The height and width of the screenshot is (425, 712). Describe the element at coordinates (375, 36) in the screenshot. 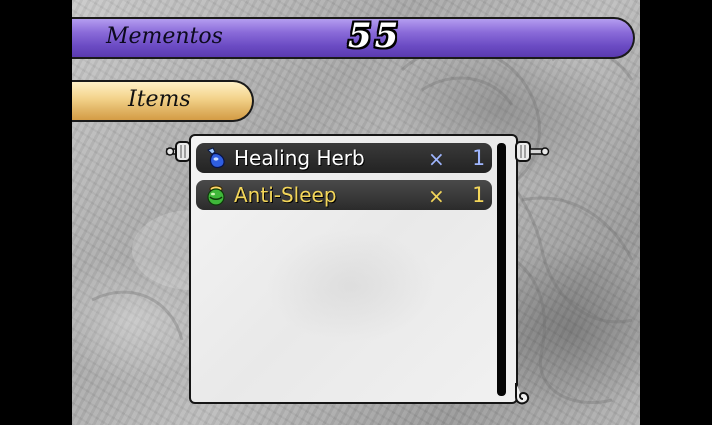

I see `mementos-count: 55` at that location.